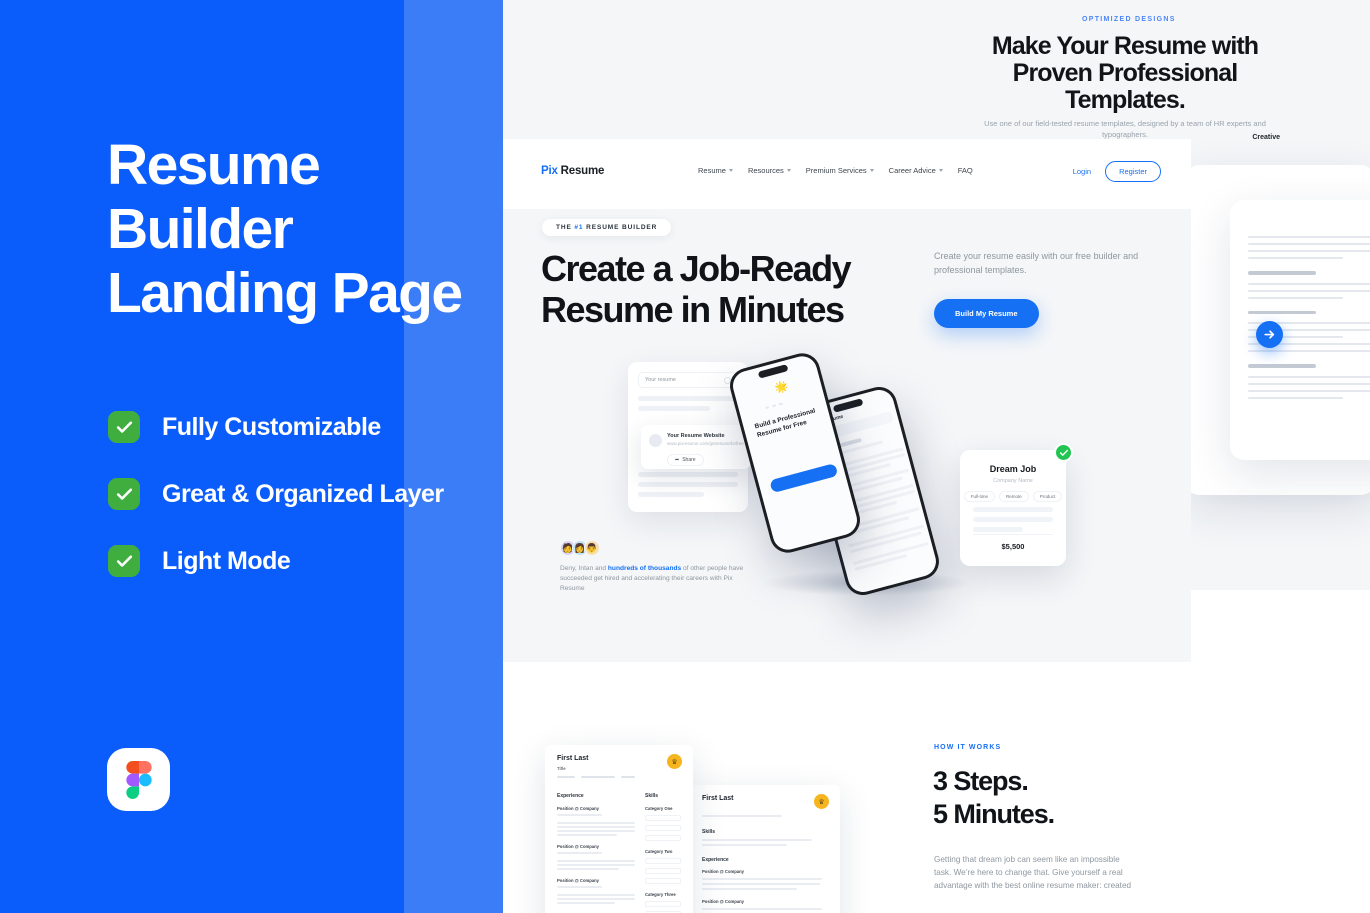 The height and width of the screenshot is (913, 1370). What do you see at coordinates (723, 901) in the screenshot?
I see `doc-b-job2: Position @ Company` at bounding box center [723, 901].